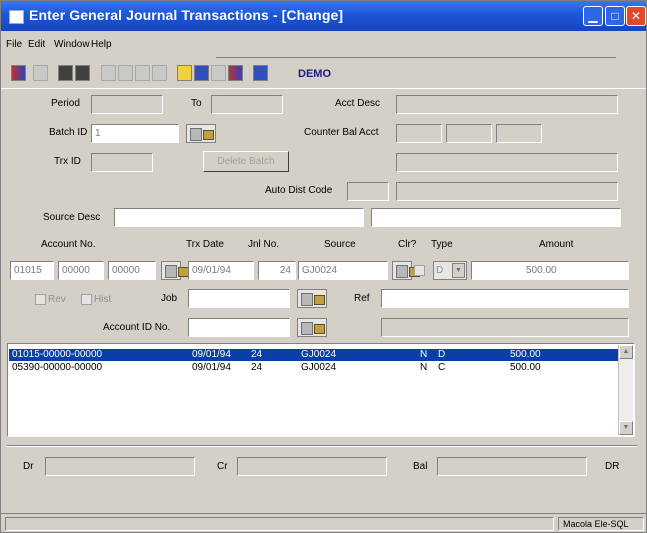  Describe the element at coordinates (159, 73) in the screenshot. I see `last-record-icon` at that location.